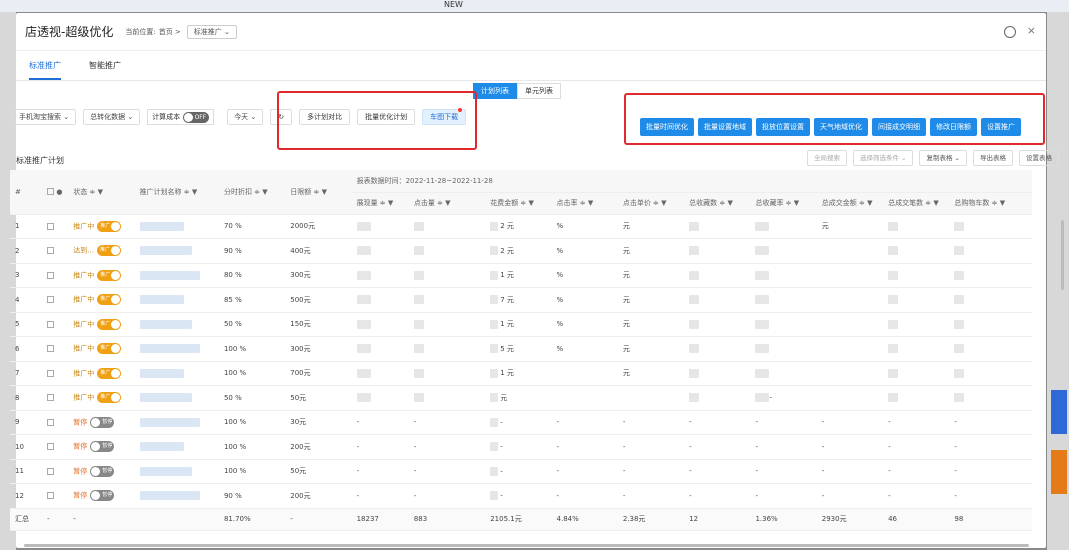 The width and height of the screenshot is (1069, 550). I want to click on cost-value: 5 元, so click(507, 348).